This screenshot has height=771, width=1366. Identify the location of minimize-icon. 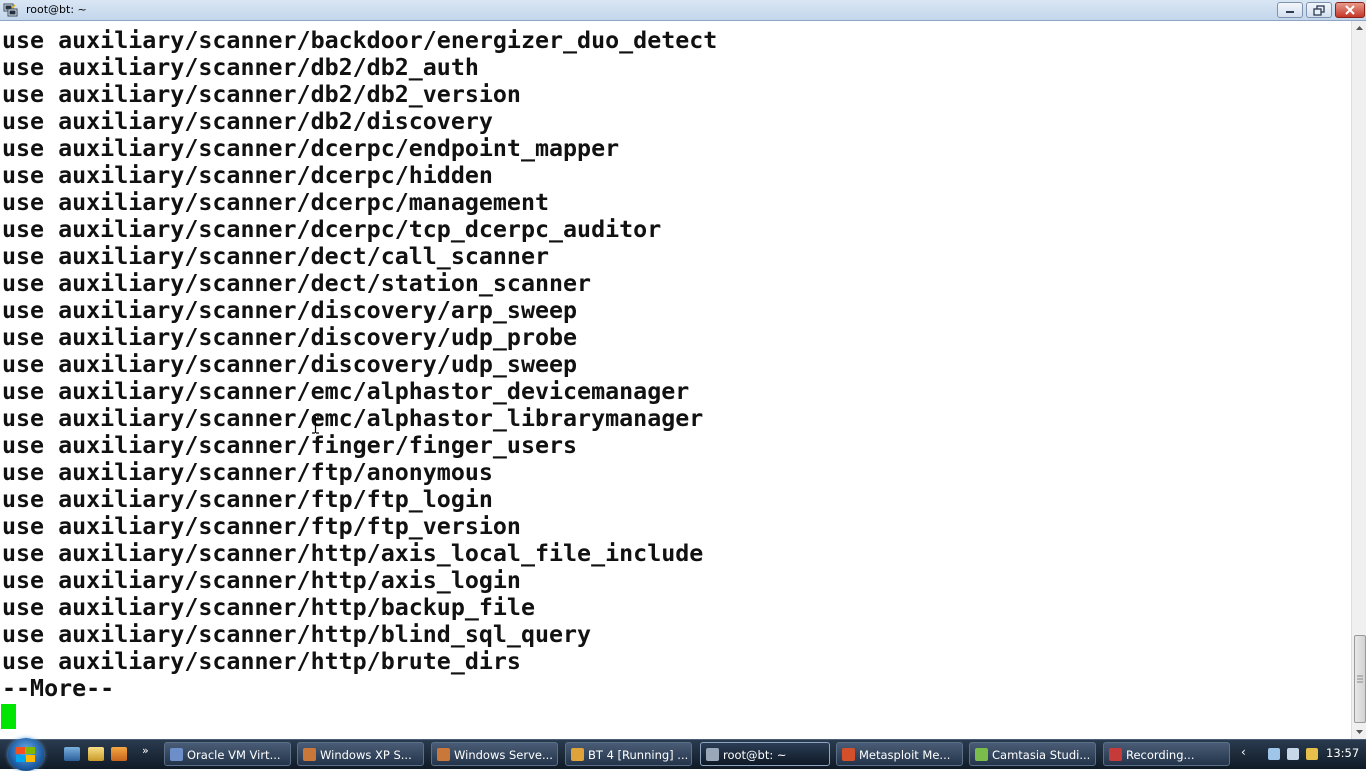
(1290, 12).